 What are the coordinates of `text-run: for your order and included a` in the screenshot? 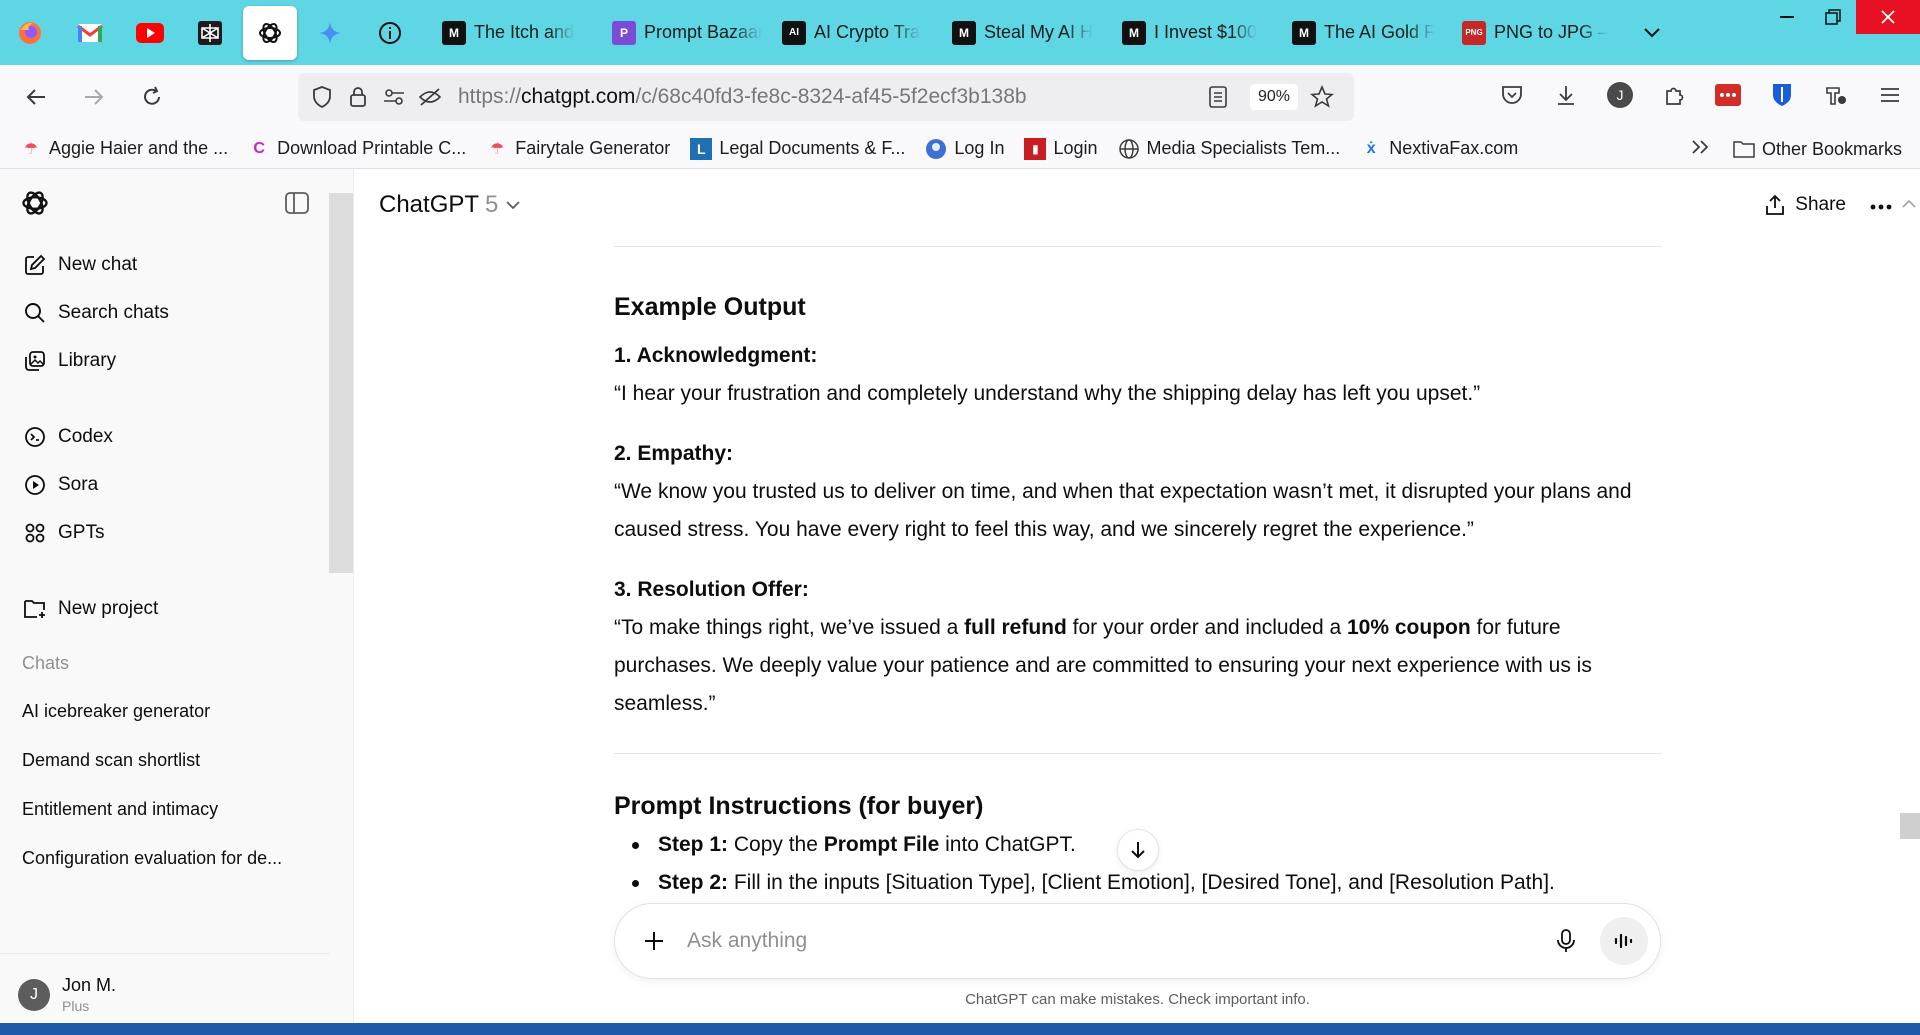 It's located at (1206, 627).